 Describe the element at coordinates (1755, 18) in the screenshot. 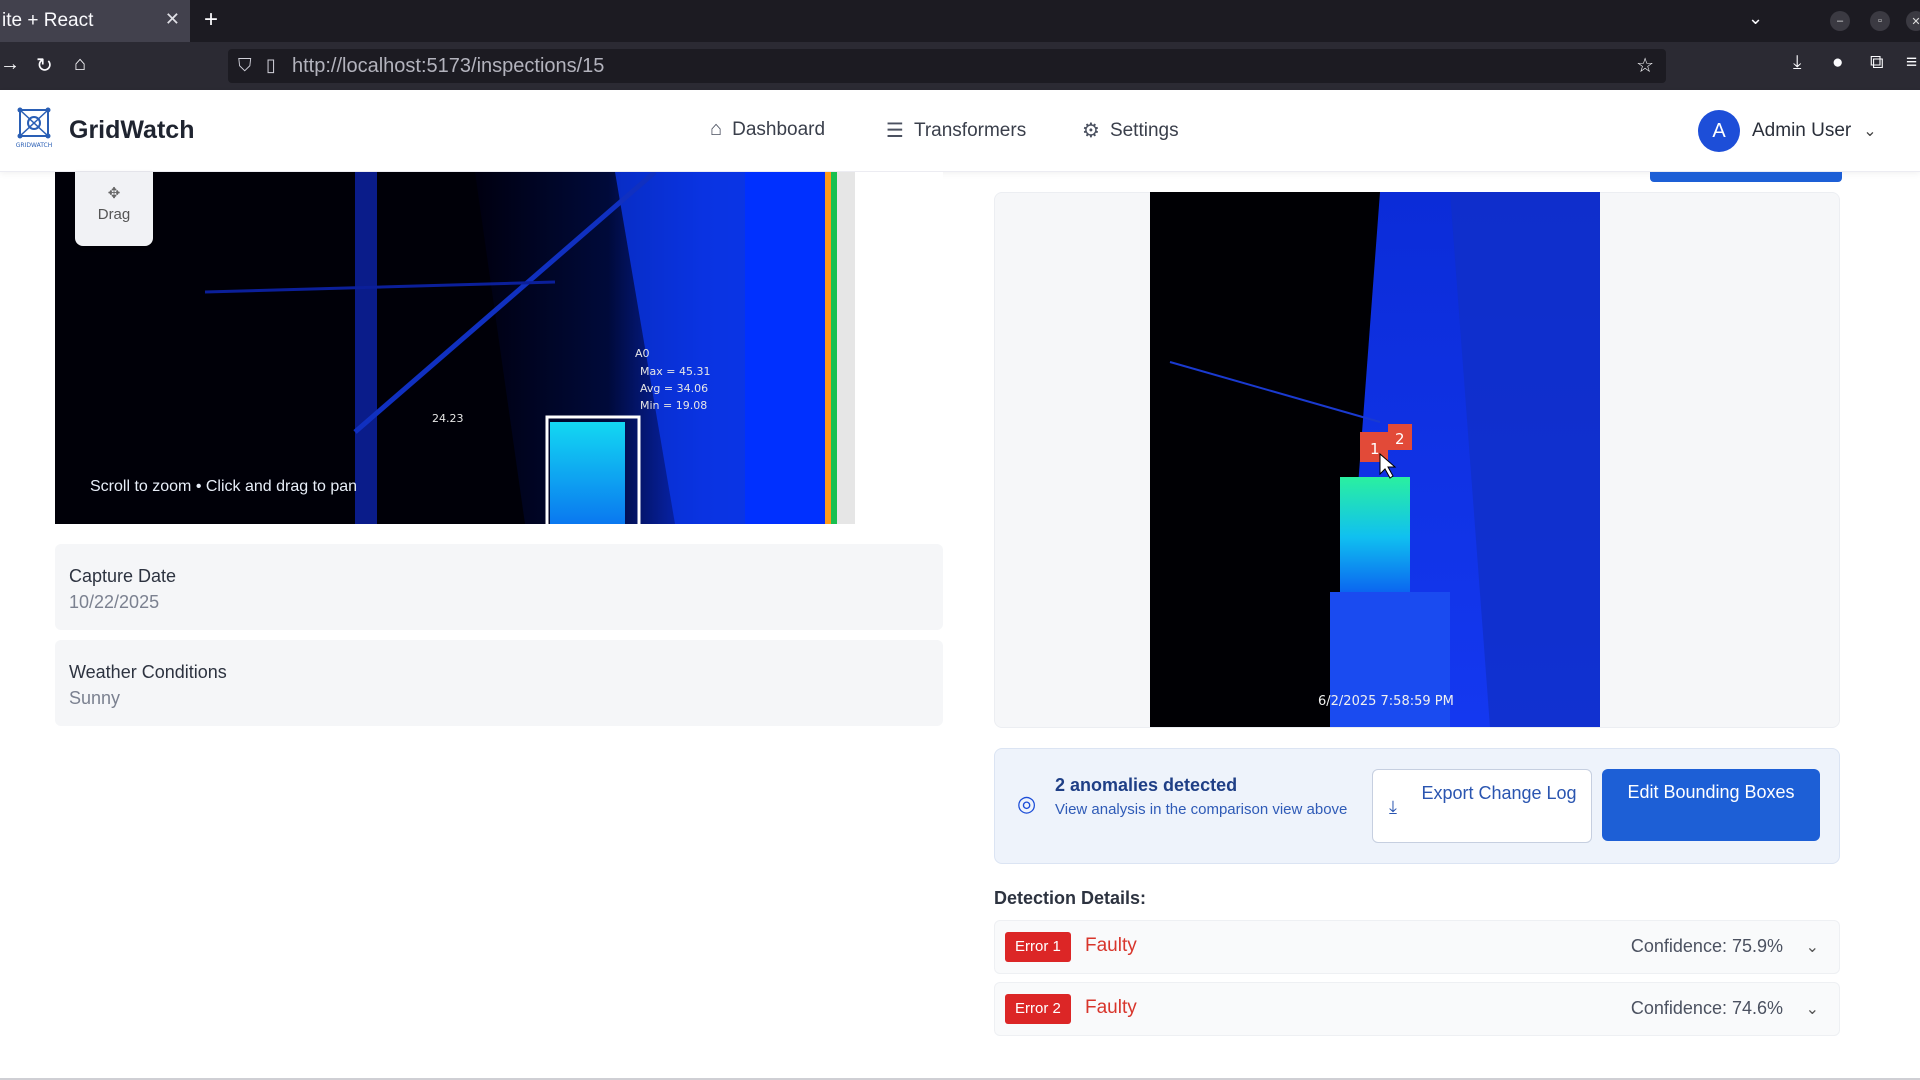

I see `list-tabs-chevron-icon: ⌄` at that location.